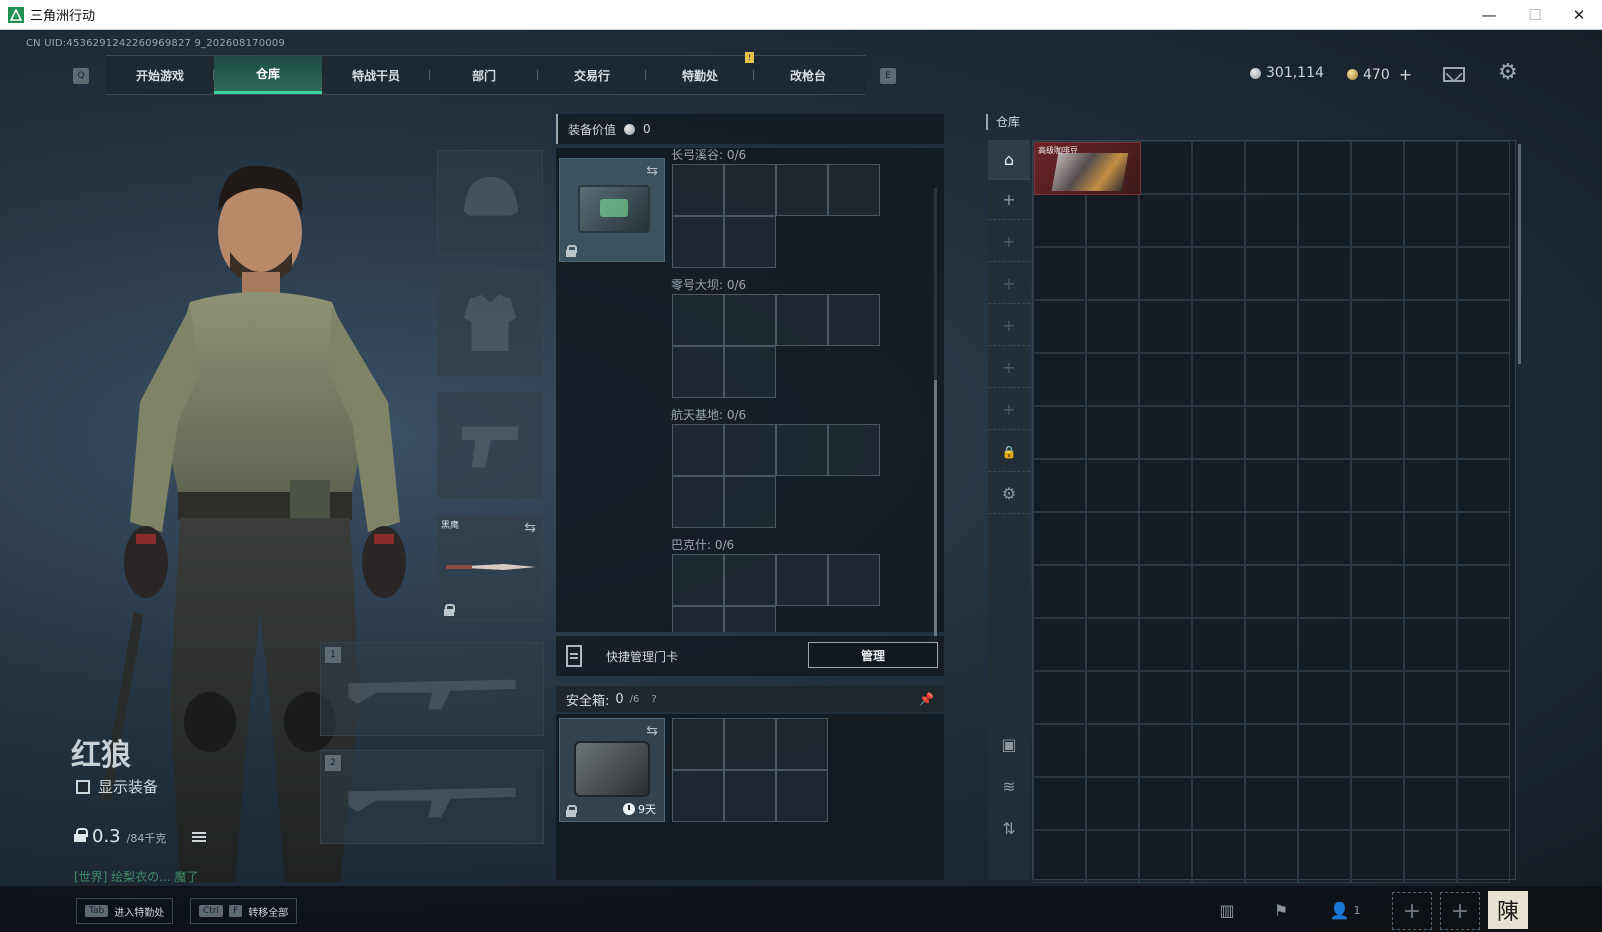 This screenshot has height=932, width=1602. What do you see at coordinates (1489, 15) in the screenshot?
I see `minimize-button: —` at bounding box center [1489, 15].